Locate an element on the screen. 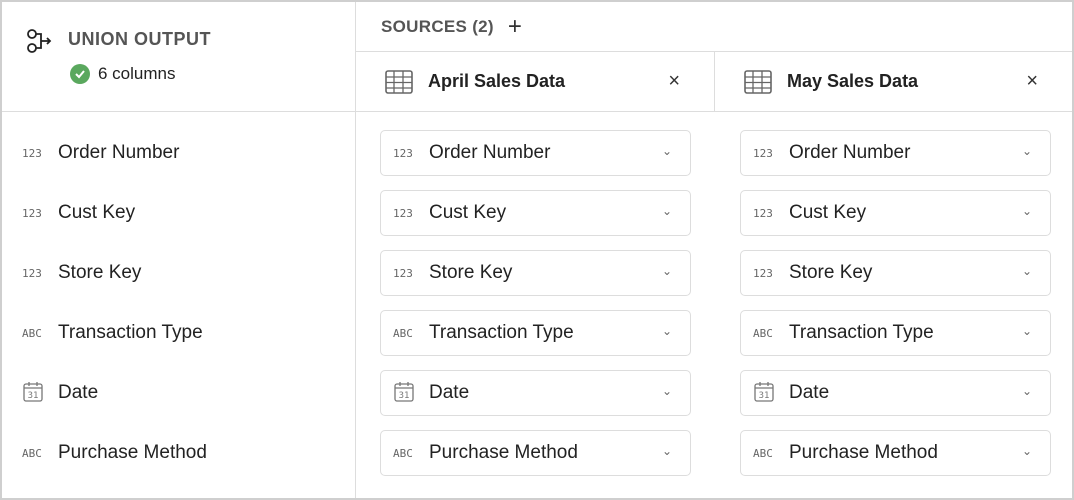 The height and width of the screenshot is (500, 1074). add-source-button: + is located at coordinates (515, 26).